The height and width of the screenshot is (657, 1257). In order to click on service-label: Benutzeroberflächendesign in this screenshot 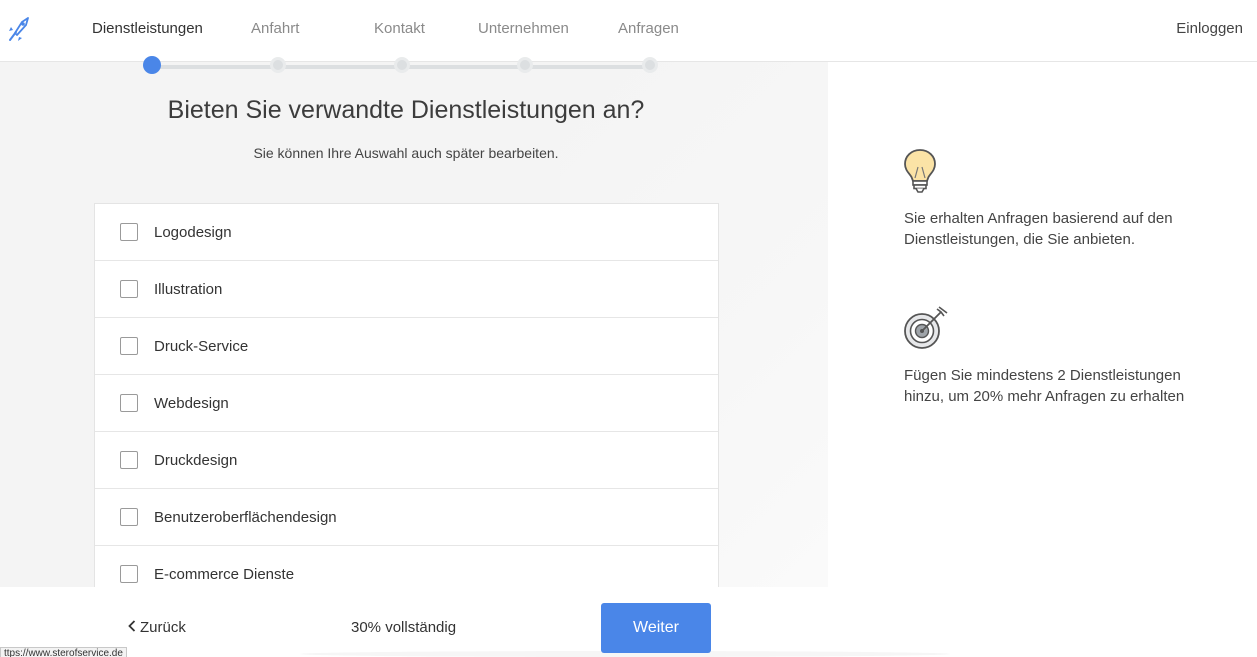, I will do `click(245, 517)`.